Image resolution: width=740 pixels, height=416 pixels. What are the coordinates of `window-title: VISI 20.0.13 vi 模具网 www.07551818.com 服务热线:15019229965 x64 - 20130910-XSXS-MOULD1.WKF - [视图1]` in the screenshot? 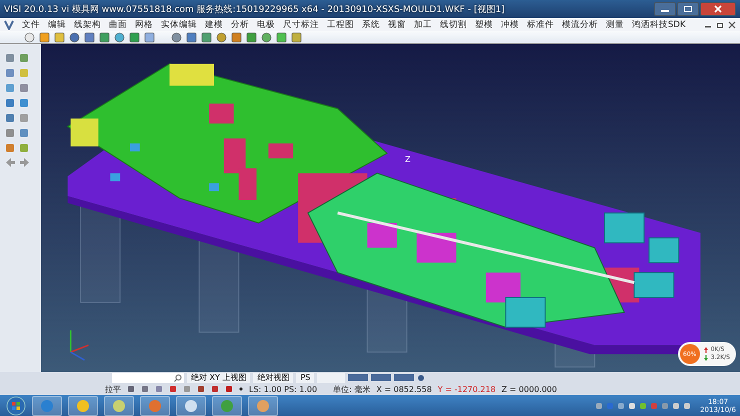 It's located at (255, 10).